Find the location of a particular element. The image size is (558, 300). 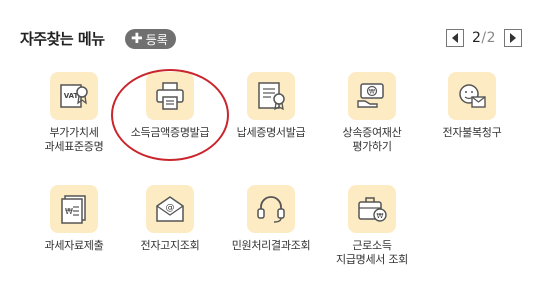

chevron-left-icon is located at coordinates (454, 38).